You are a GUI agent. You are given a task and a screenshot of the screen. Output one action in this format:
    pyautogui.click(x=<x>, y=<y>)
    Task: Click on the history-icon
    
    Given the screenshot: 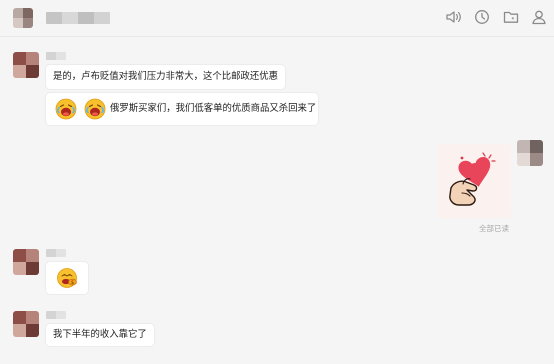 What is the action you would take?
    pyautogui.click(x=482, y=17)
    